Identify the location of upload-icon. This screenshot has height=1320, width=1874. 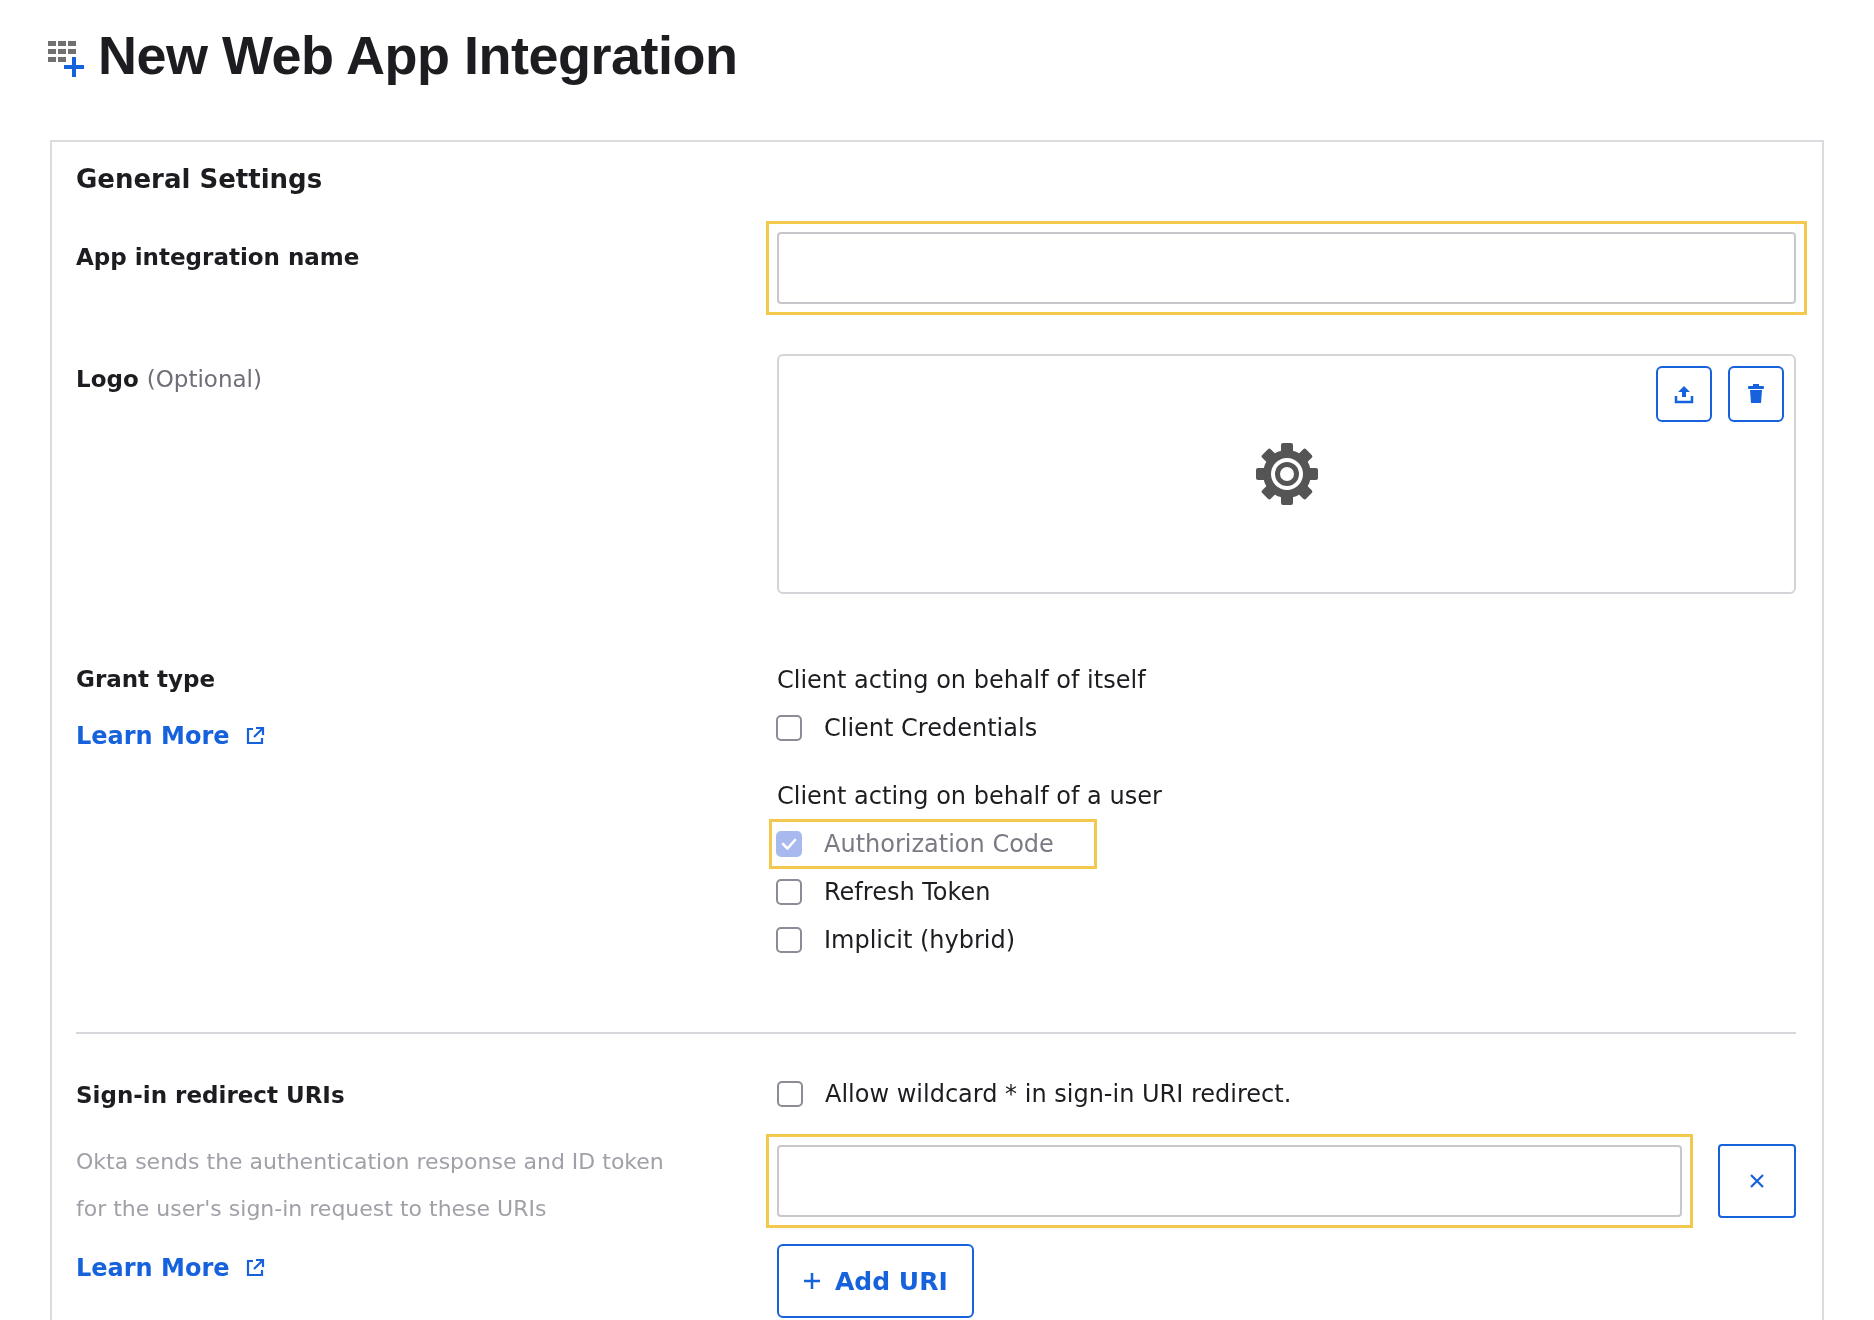
(1684, 394).